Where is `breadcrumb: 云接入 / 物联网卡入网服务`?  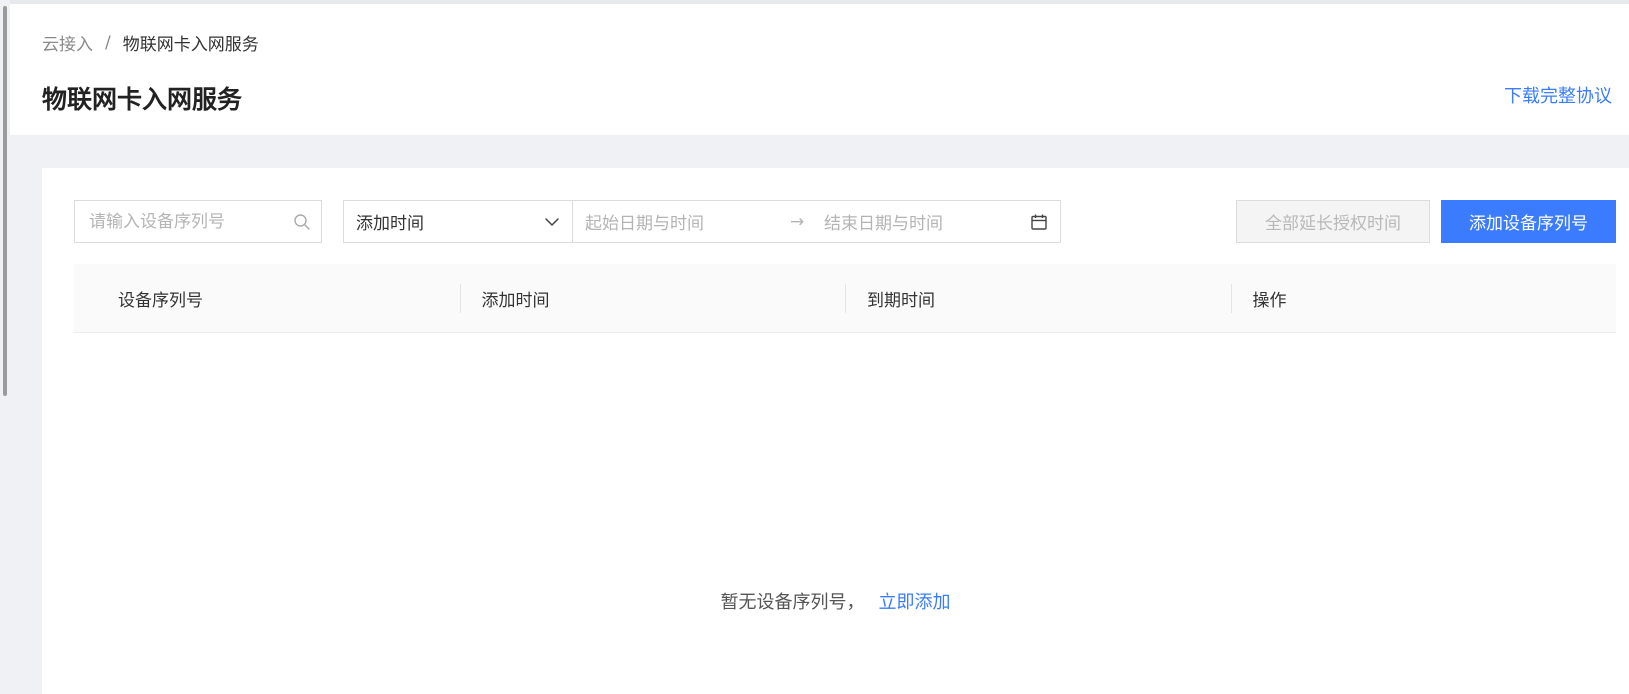 breadcrumb: 云接入 / 物联网卡入网服务 is located at coordinates (150, 43).